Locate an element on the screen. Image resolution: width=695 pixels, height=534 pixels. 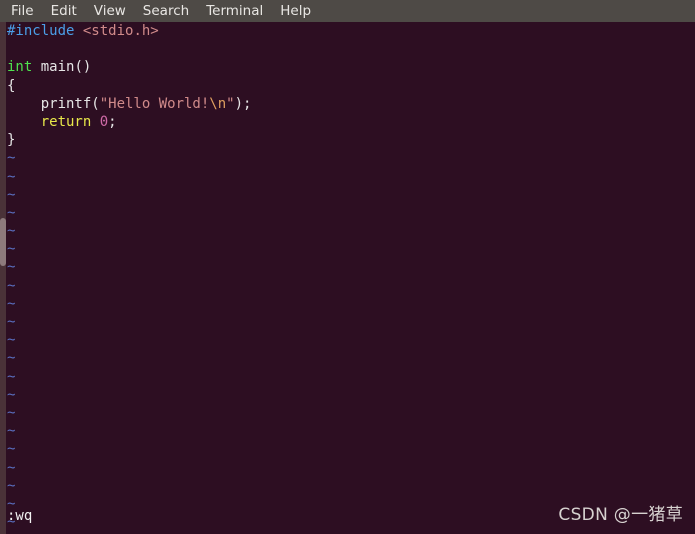
code-token: printf( is located at coordinates (53, 103).